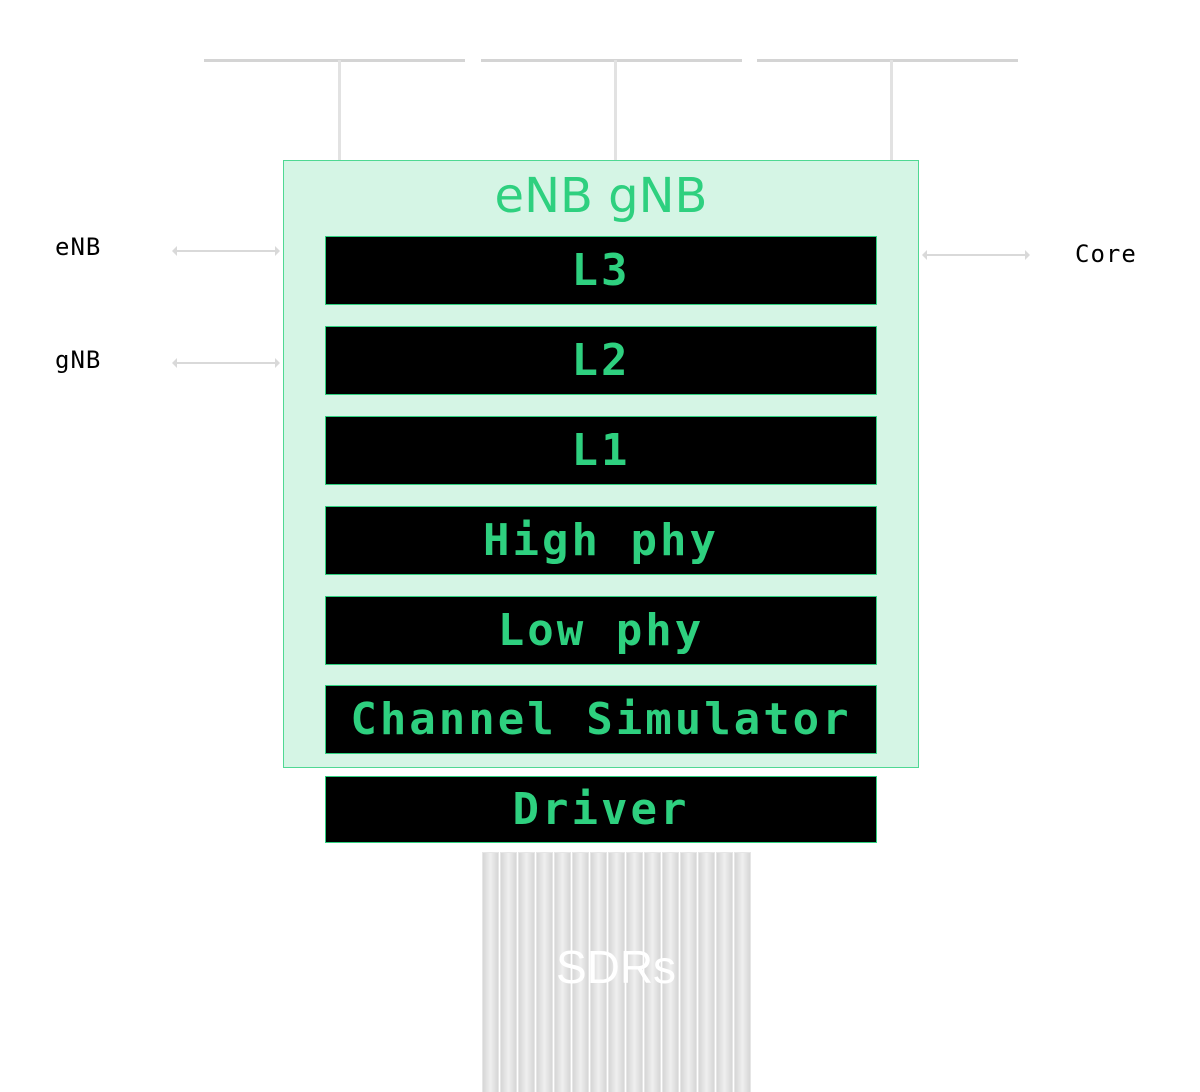 The width and height of the screenshot is (1200, 1092). Describe the element at coordinates (601, 540) in the screenshot. I see `layer-high-phy: High phy` at that location.